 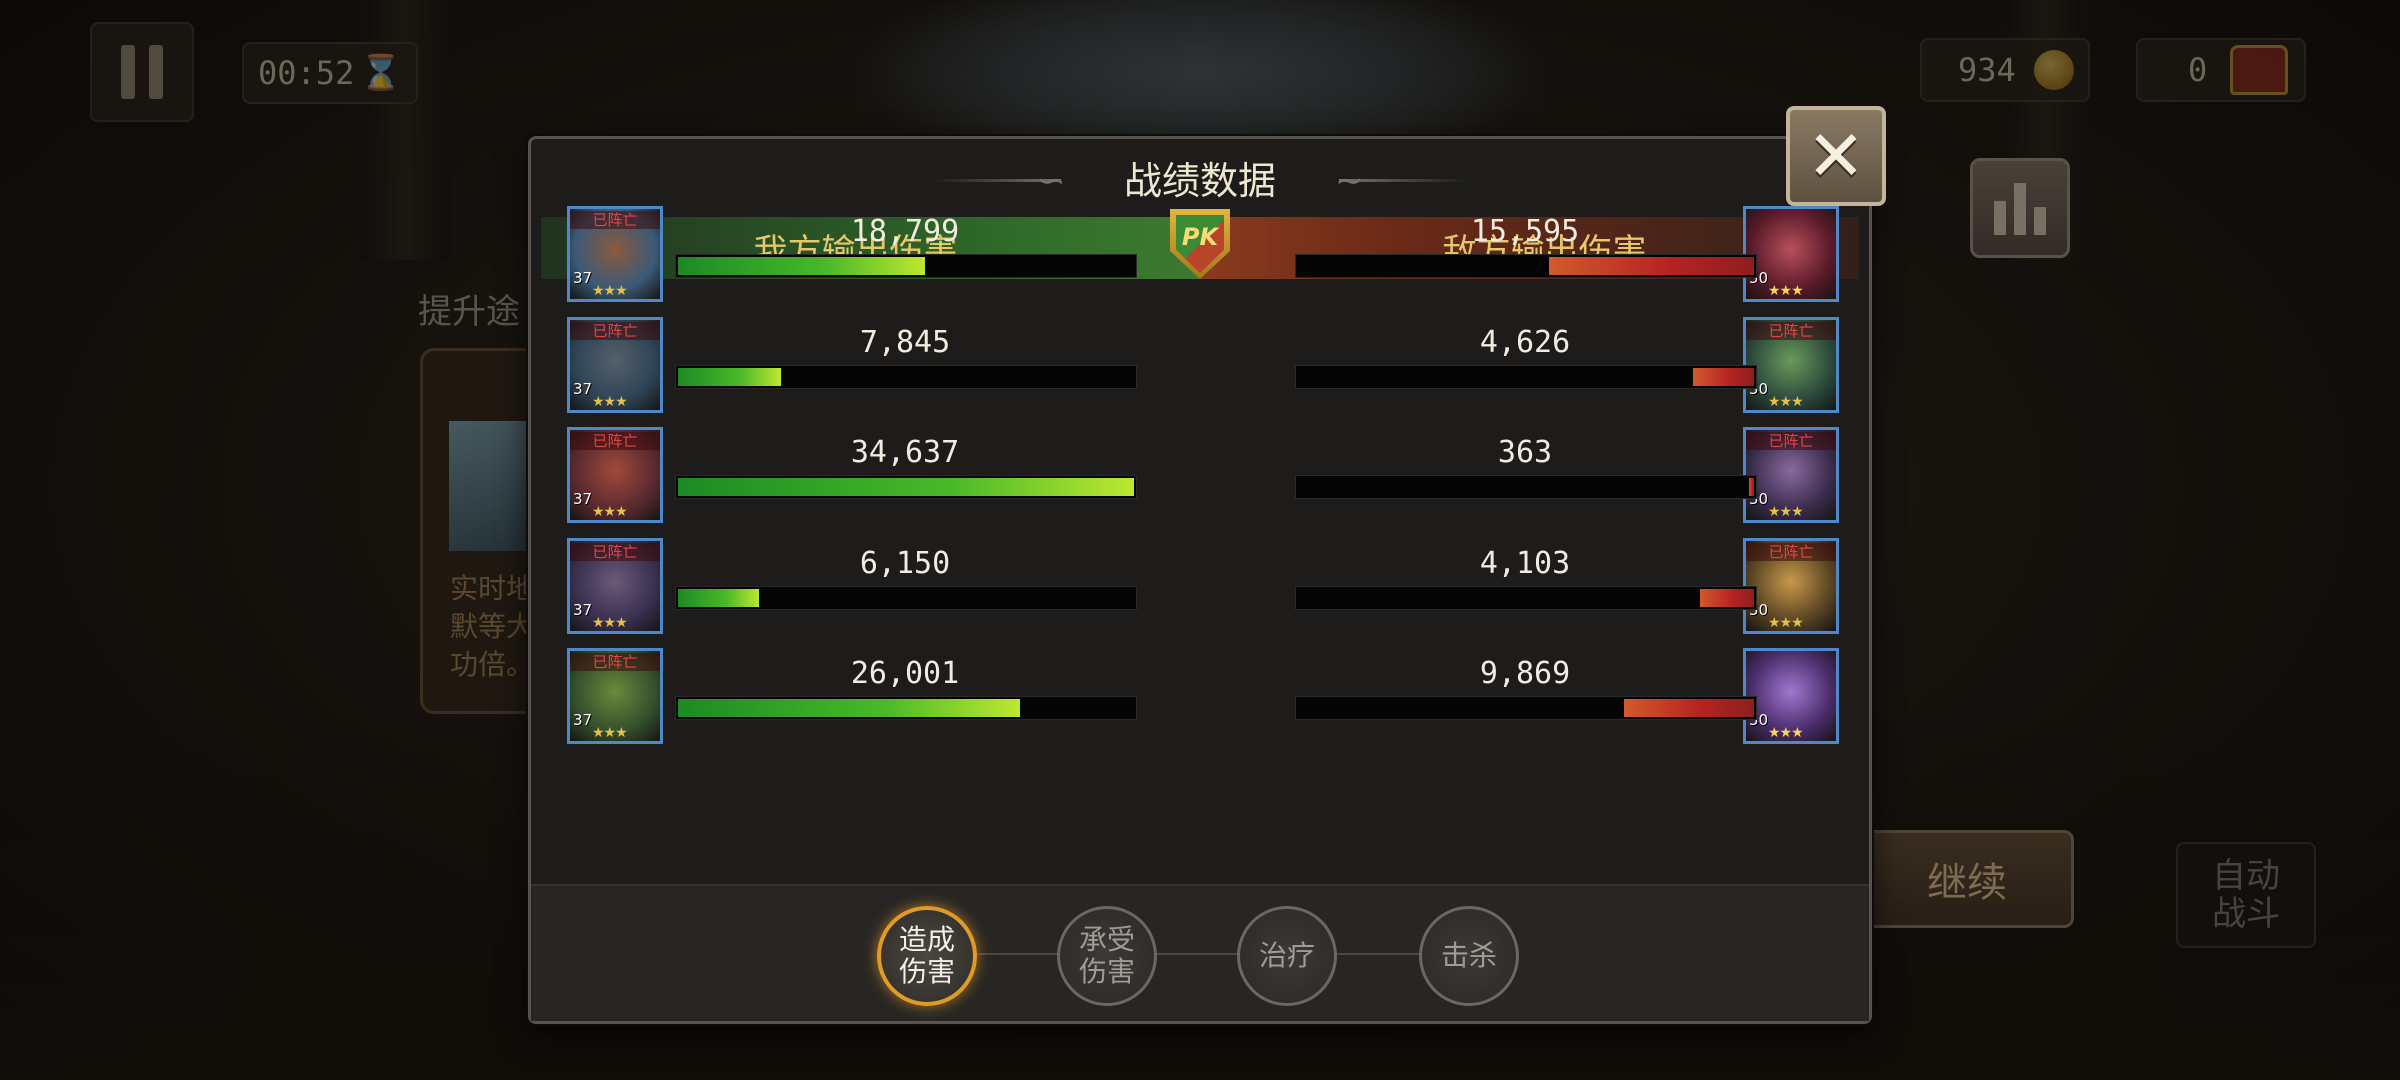 I want to click on damage-row: 已阵亡 37 ★★★ 26,001 50 ★★★ 9,869, so click(x=1203, y=698).